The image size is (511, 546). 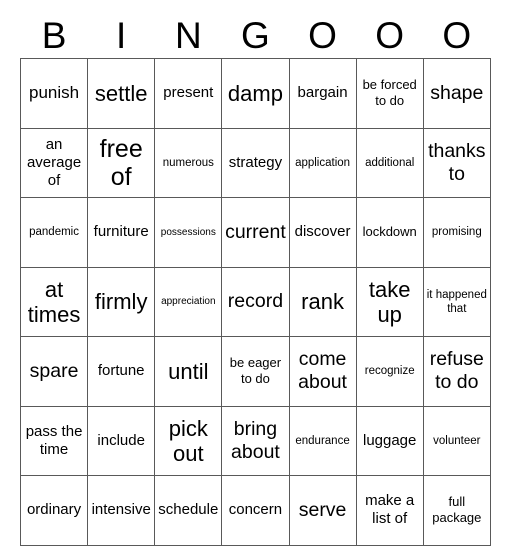 I want to click on bingo-cell-label: application, so click(x=323, y=162).